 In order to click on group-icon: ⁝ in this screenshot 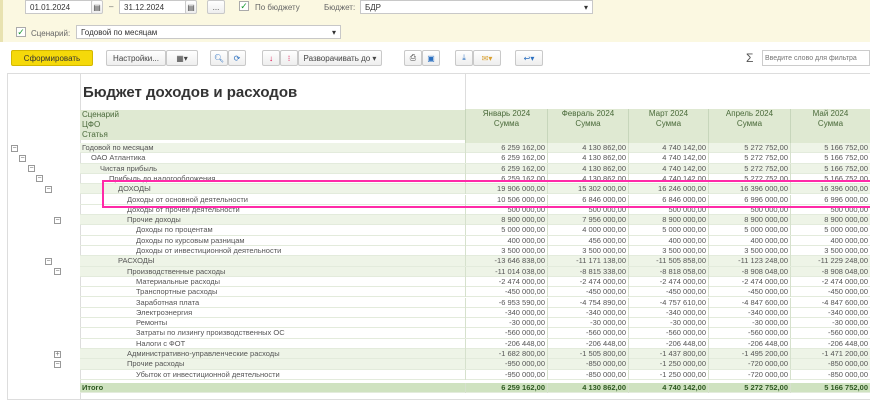, I will do `click(289, 58)`.